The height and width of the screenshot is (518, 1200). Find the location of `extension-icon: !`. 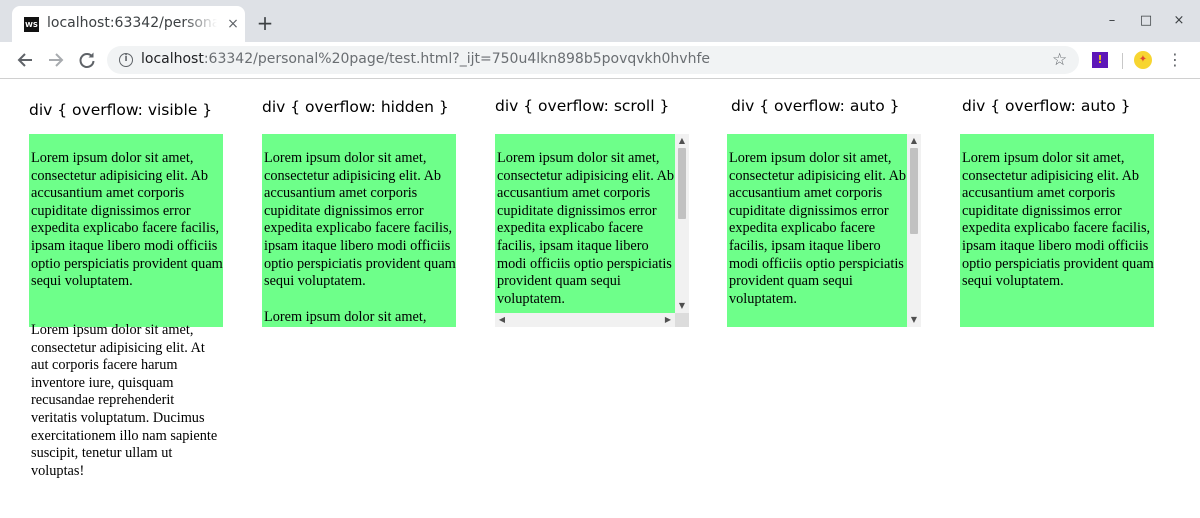

extension-icon: ! is located at coordinates (1100, 60).